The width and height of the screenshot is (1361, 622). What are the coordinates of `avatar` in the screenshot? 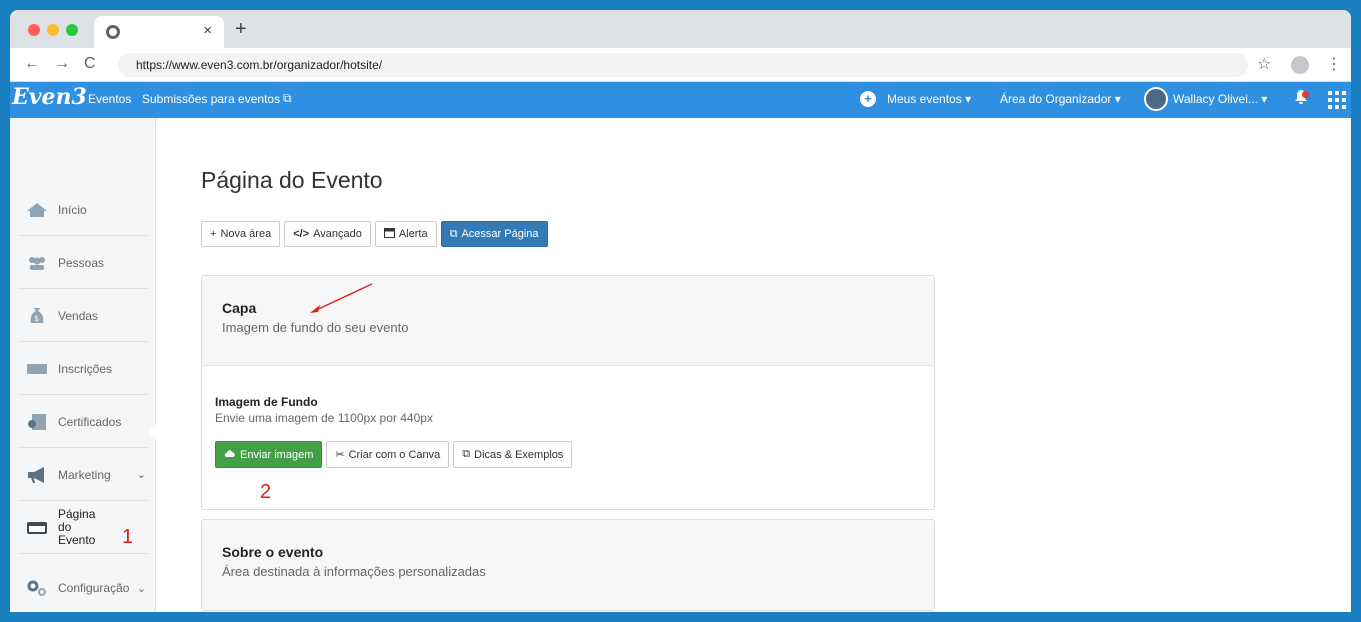 It's located at (1156, 99).